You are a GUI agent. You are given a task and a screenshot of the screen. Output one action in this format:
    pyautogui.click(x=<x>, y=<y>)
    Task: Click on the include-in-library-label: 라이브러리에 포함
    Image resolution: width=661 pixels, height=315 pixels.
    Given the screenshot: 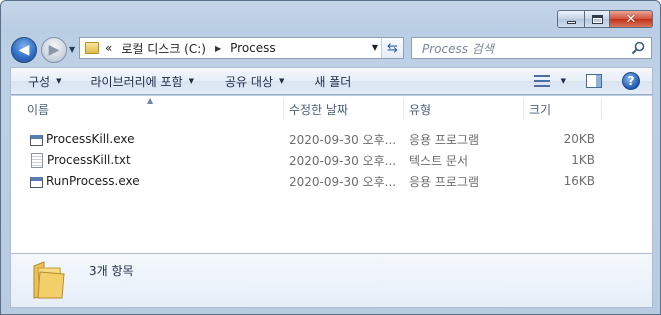 What is the action you would take?
    pyautogui.click(x=136, y=81)
    